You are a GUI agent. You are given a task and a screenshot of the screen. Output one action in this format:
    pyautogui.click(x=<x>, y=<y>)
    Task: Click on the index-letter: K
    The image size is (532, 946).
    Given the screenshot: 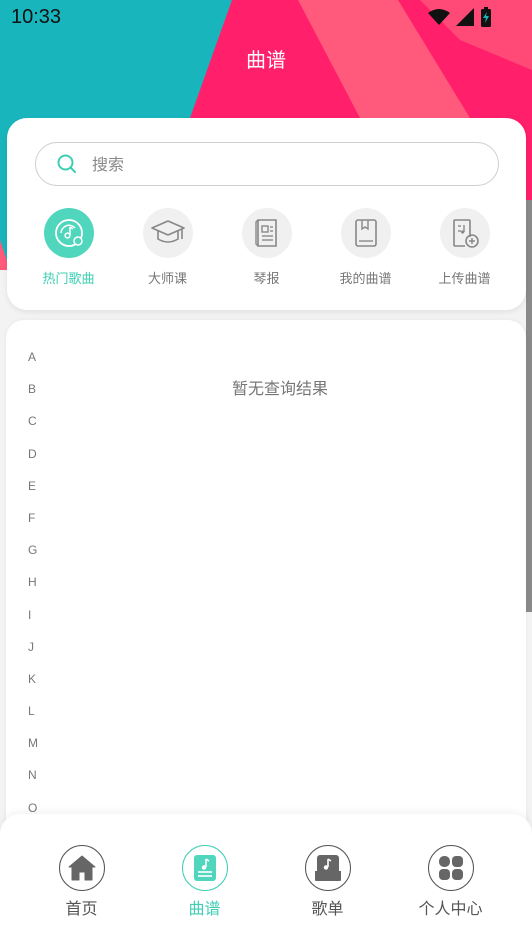 What is the action you would take?
    pyautogui.click(x=33, y=688)
    